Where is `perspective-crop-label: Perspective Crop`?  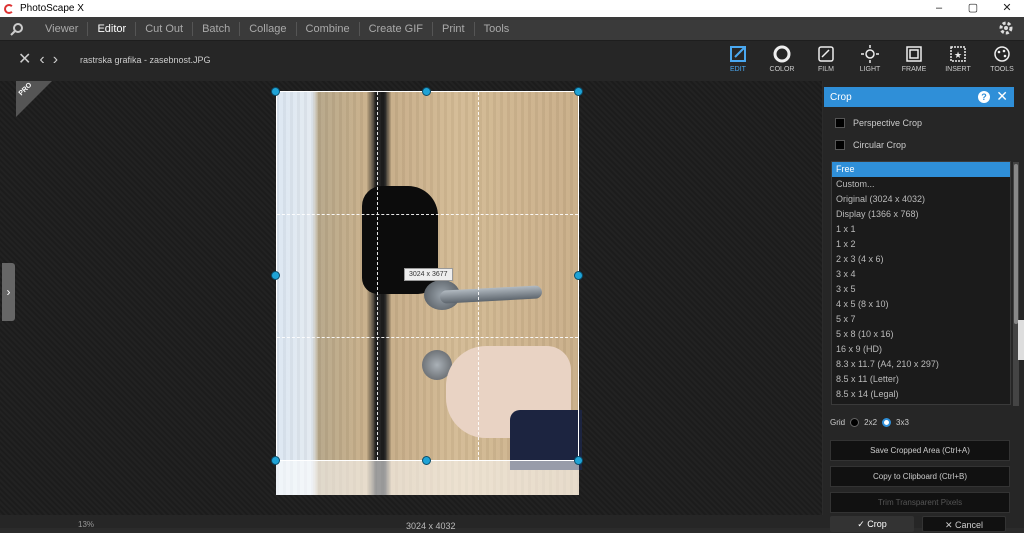
perspective-crop-label: Perspective Crop is located at coordinates (888, 123).